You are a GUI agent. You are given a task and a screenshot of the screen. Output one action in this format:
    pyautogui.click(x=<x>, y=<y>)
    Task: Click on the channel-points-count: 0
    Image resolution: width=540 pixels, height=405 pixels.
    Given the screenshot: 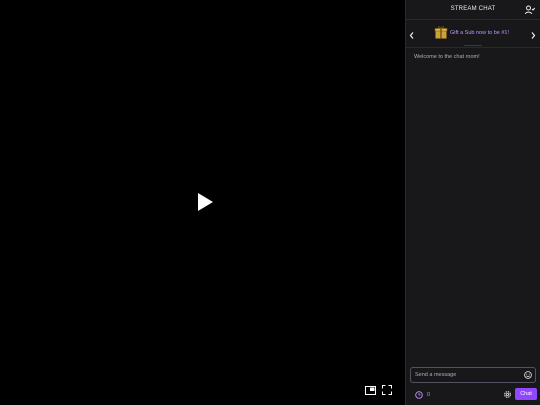 What is the action you would take?
    pyautogui.click(x=429, y=394)
    